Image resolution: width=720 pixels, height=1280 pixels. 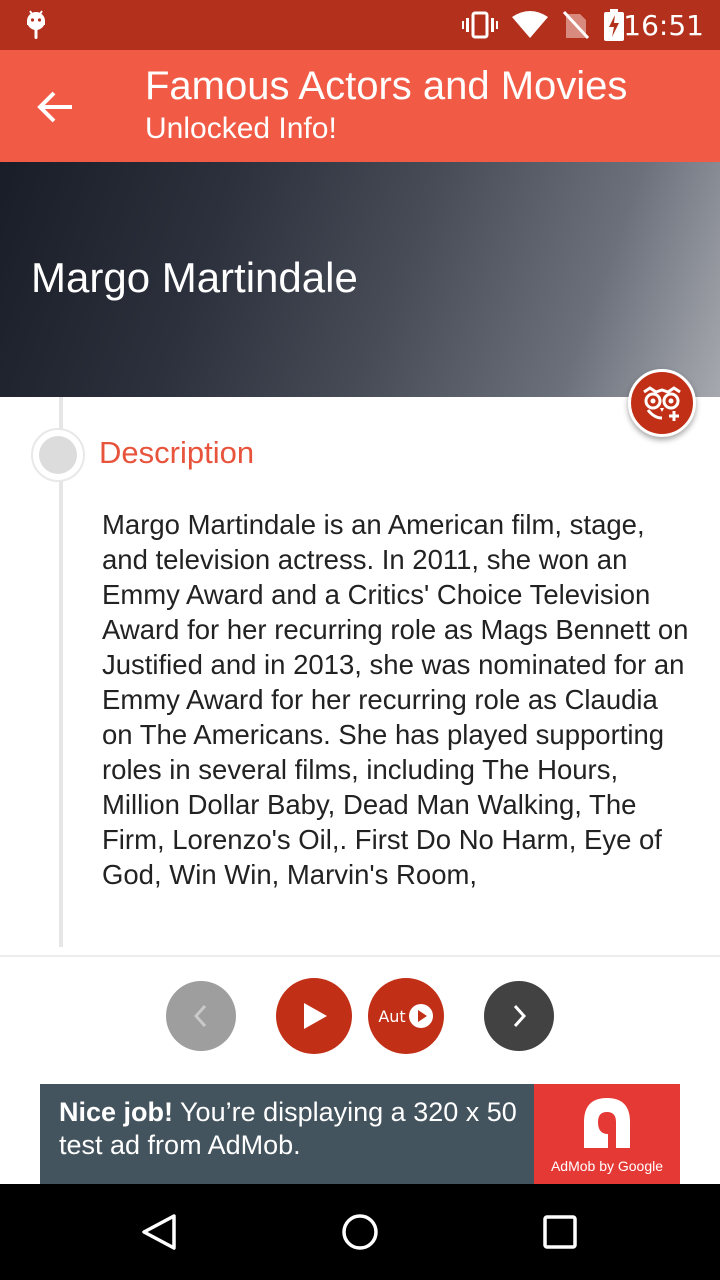 I want to click on system-nav-bar, so click(x=360, y=1232).